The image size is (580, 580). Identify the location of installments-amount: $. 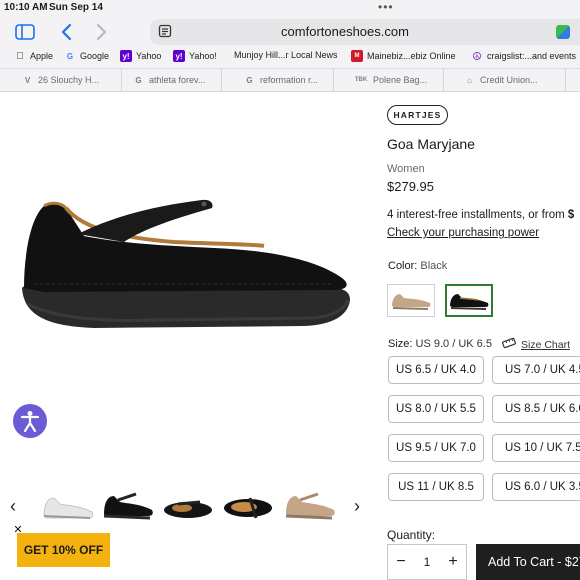
(571, 215).